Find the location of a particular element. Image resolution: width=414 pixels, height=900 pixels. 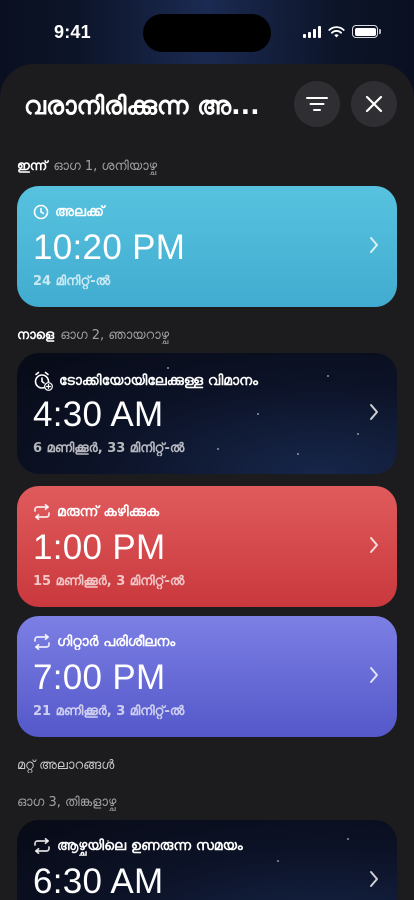

dynamic-island is located at coordinates (207, 33).